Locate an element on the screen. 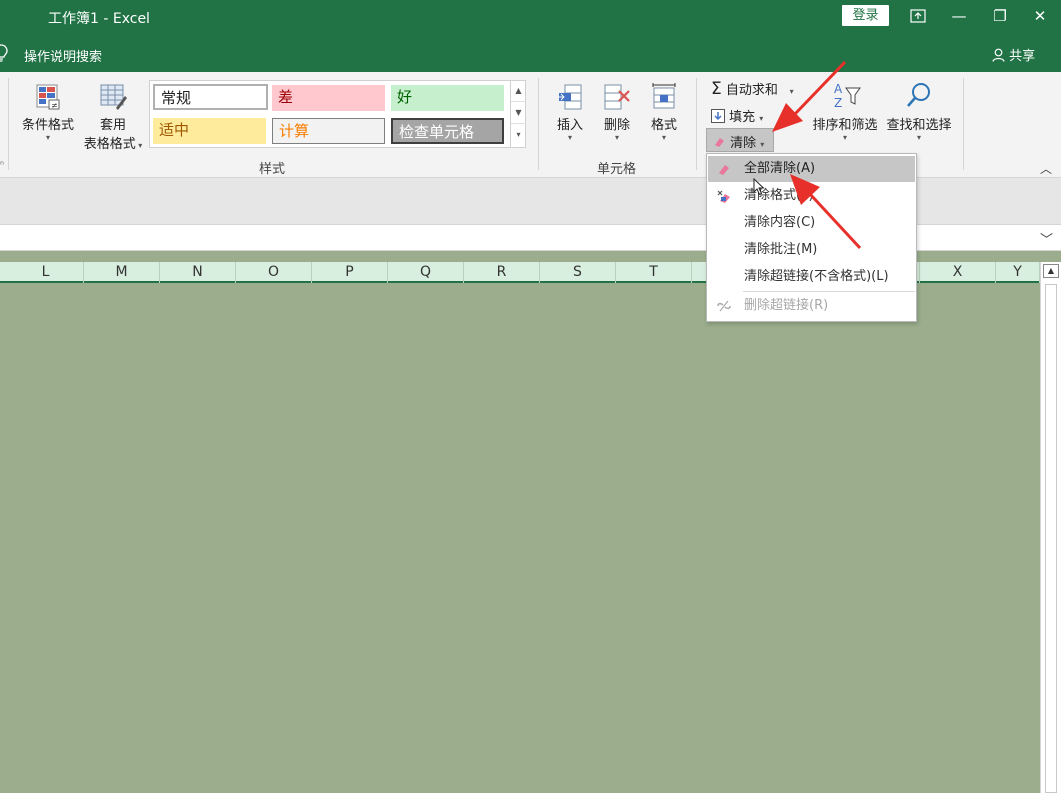 This screenshot has width=1061, height=793. autosum-button: Σ 自动求和 ▾ is located at coordinates (752, 89).